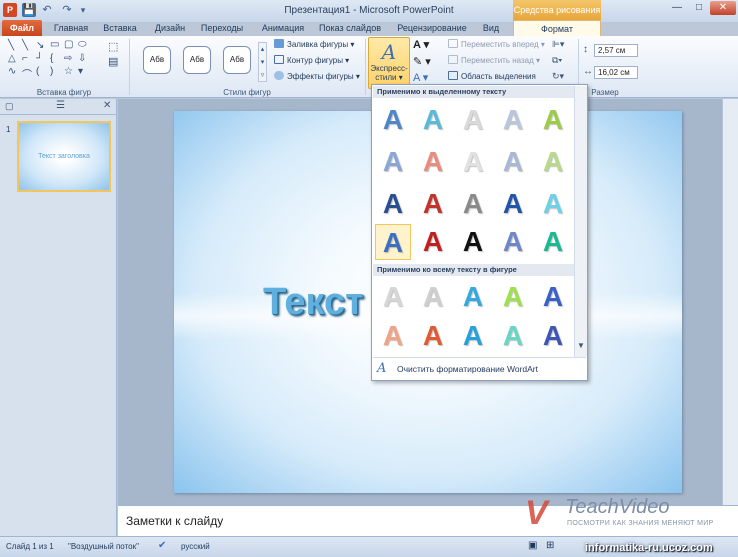 The image size is (738, 557). Describe the element at coordinates (730, 302) in the screenshot. I see `vertical-scrollbar` at that location.